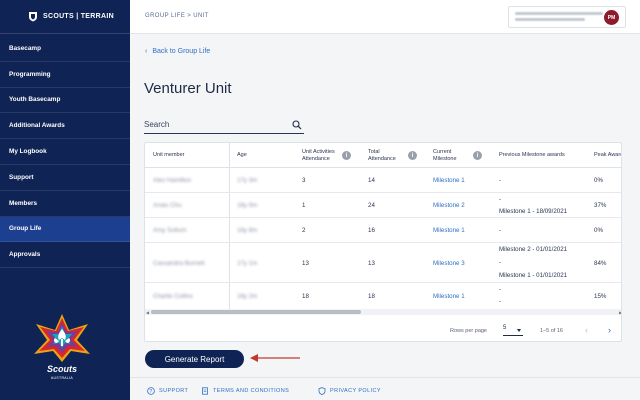  I want to click on sidebar-item-group-life: Group Life, so click(65, 229).